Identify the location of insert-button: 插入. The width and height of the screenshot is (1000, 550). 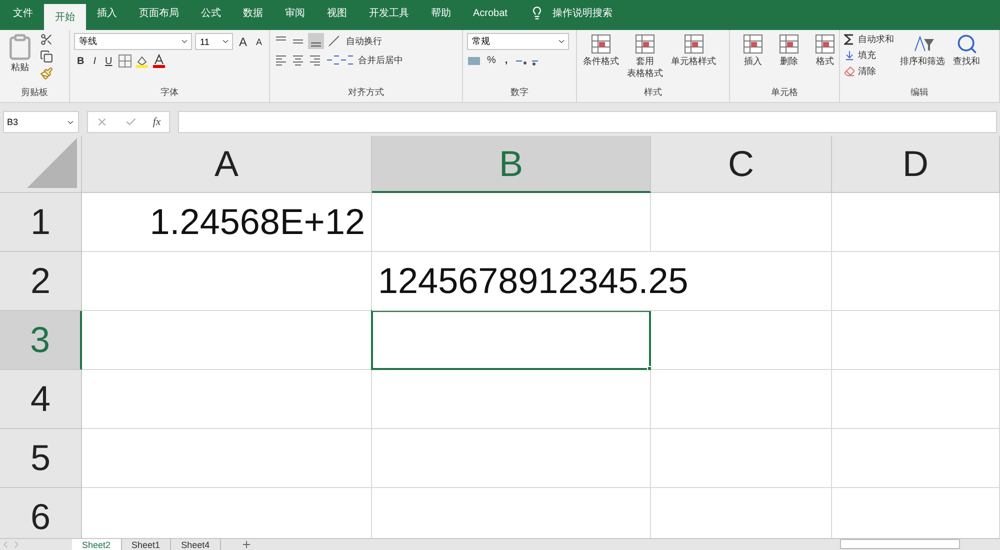
(753, 59).